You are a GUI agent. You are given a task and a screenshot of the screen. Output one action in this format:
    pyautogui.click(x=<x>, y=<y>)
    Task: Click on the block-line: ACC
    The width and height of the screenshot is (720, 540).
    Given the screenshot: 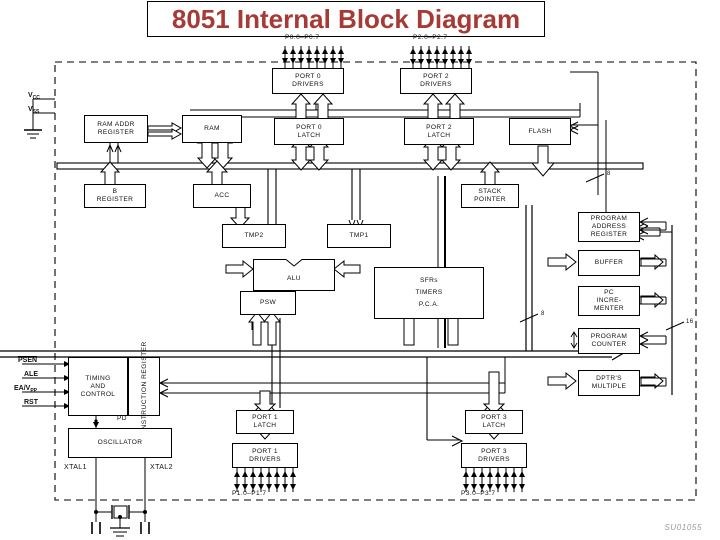 What is the action you would take?
    pyautogui.click(x=222, y=195)
    